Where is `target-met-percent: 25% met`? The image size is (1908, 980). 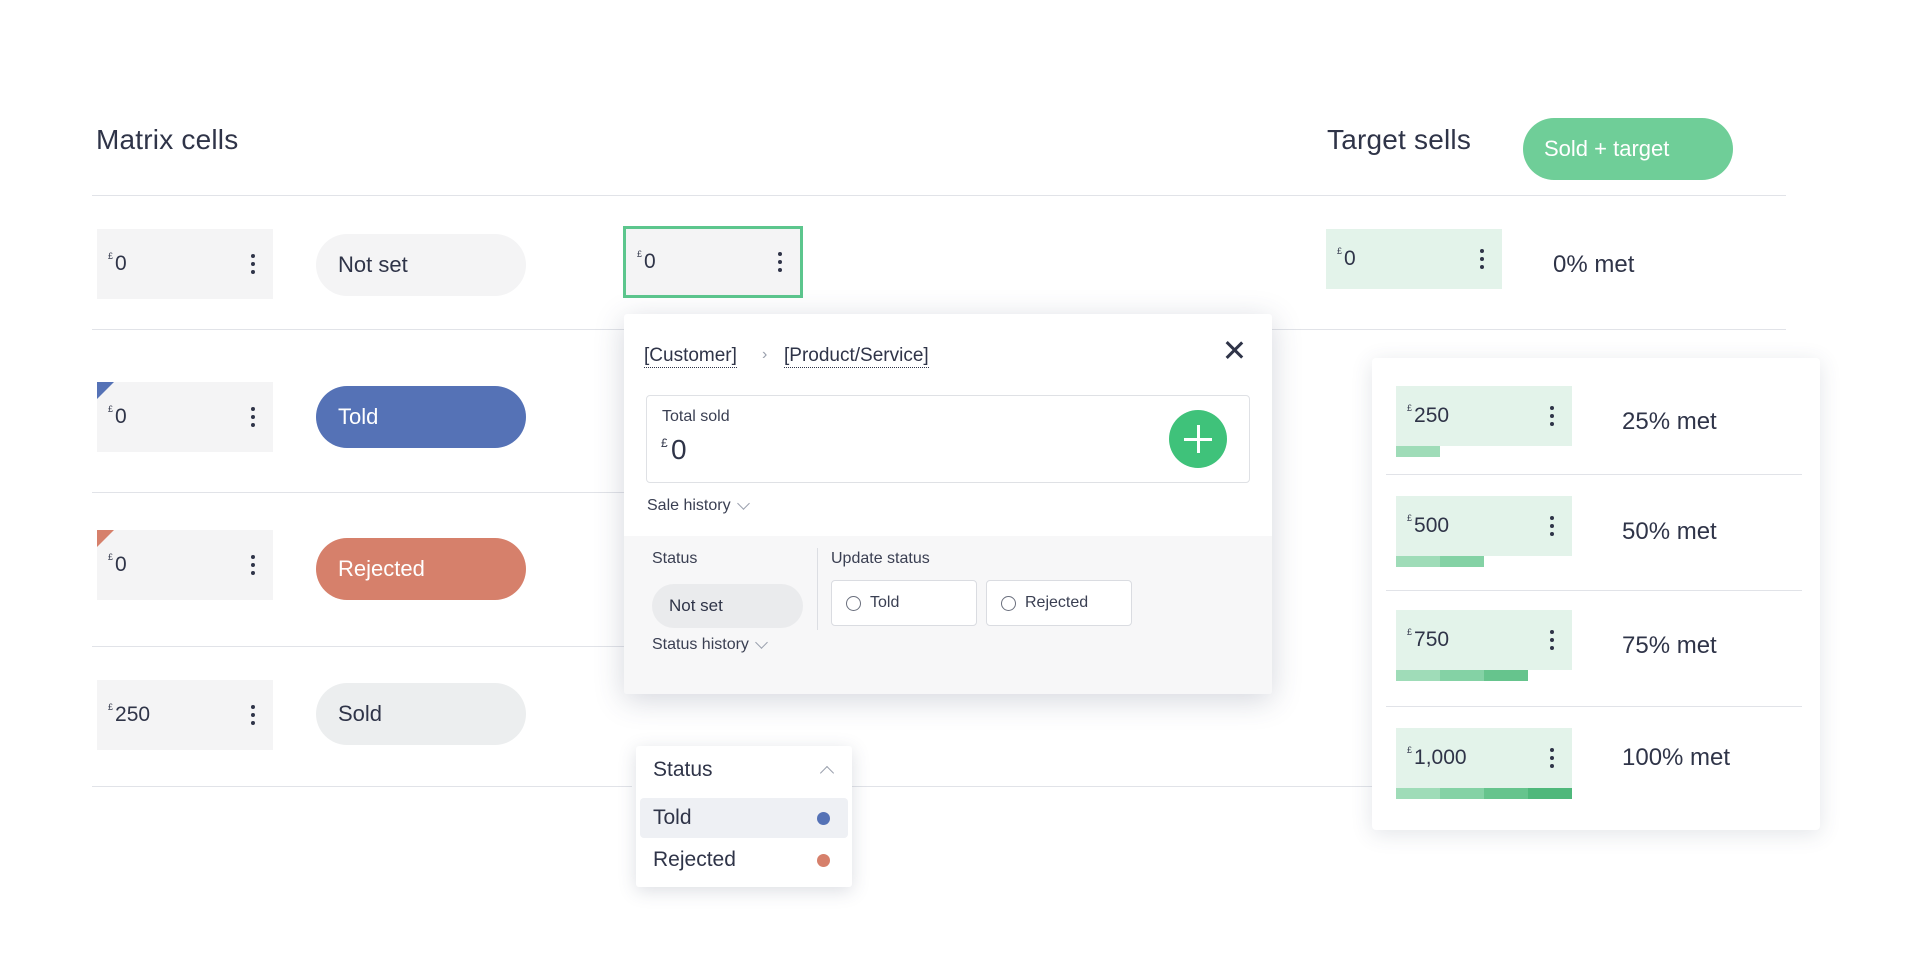
target-met-percent: 25% met is located at coordinates (1669, 421).